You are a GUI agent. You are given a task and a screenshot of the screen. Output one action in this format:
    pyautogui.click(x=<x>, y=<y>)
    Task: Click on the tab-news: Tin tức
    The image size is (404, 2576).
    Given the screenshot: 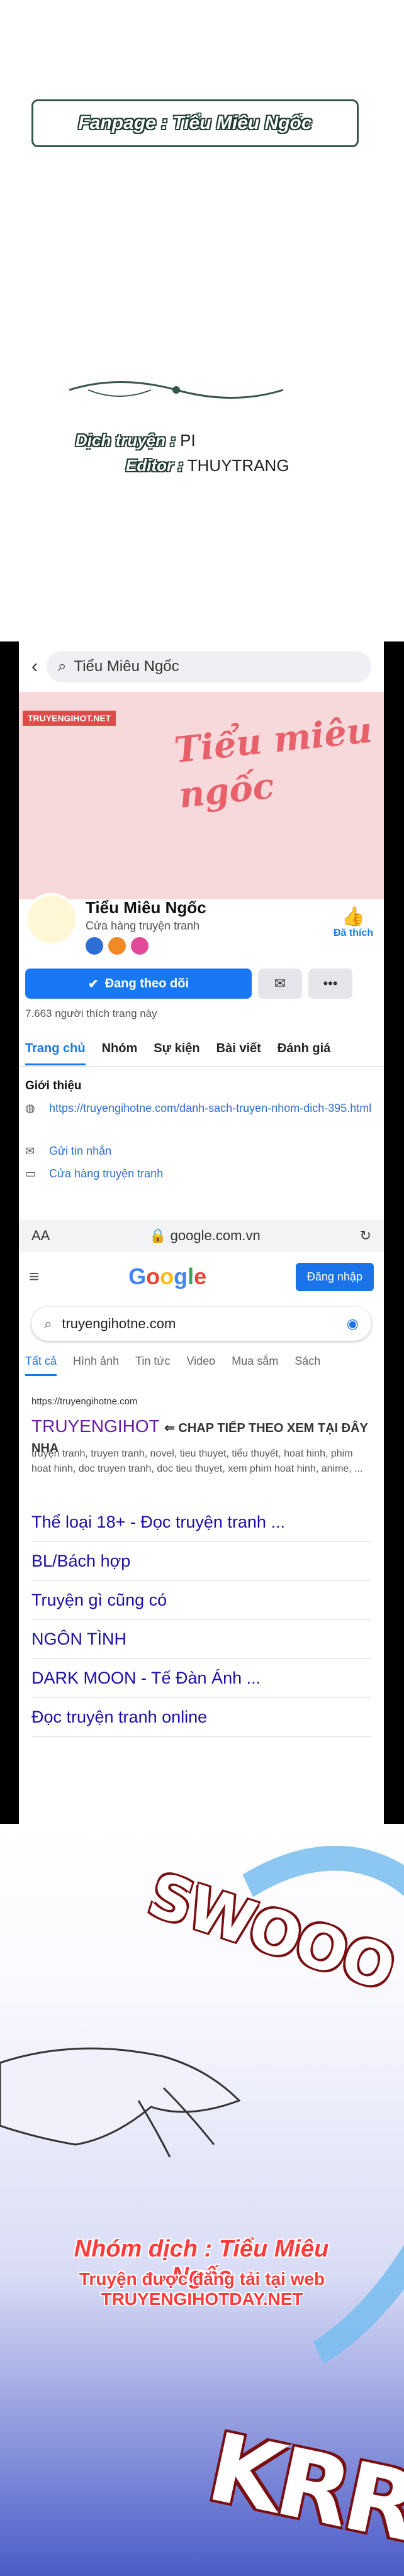 What is the action you would take?
    pyautogui.click(x=152, y=1365)
    